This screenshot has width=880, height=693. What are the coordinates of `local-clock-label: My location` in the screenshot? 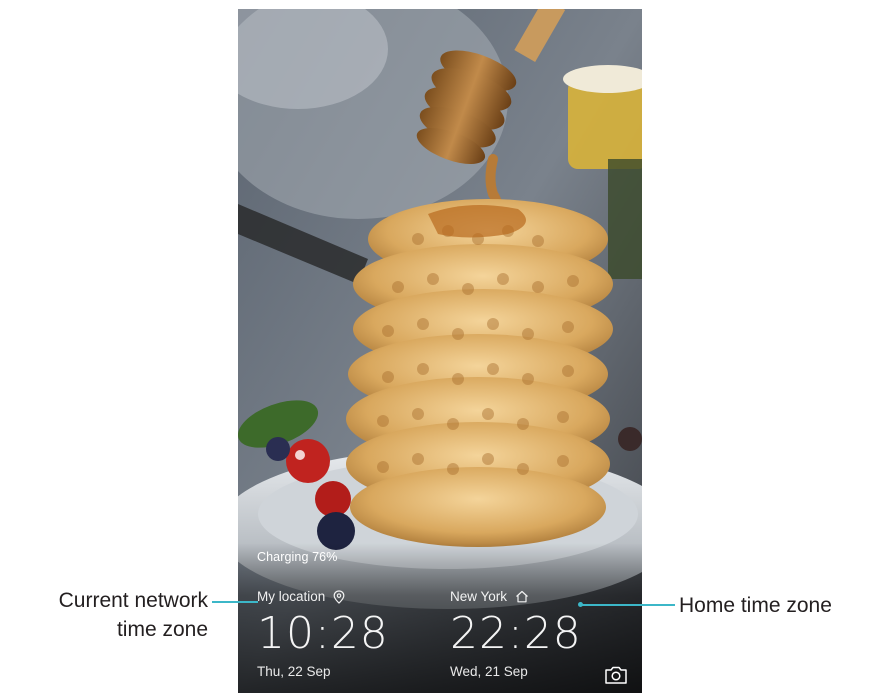 It's located at (291, 596).